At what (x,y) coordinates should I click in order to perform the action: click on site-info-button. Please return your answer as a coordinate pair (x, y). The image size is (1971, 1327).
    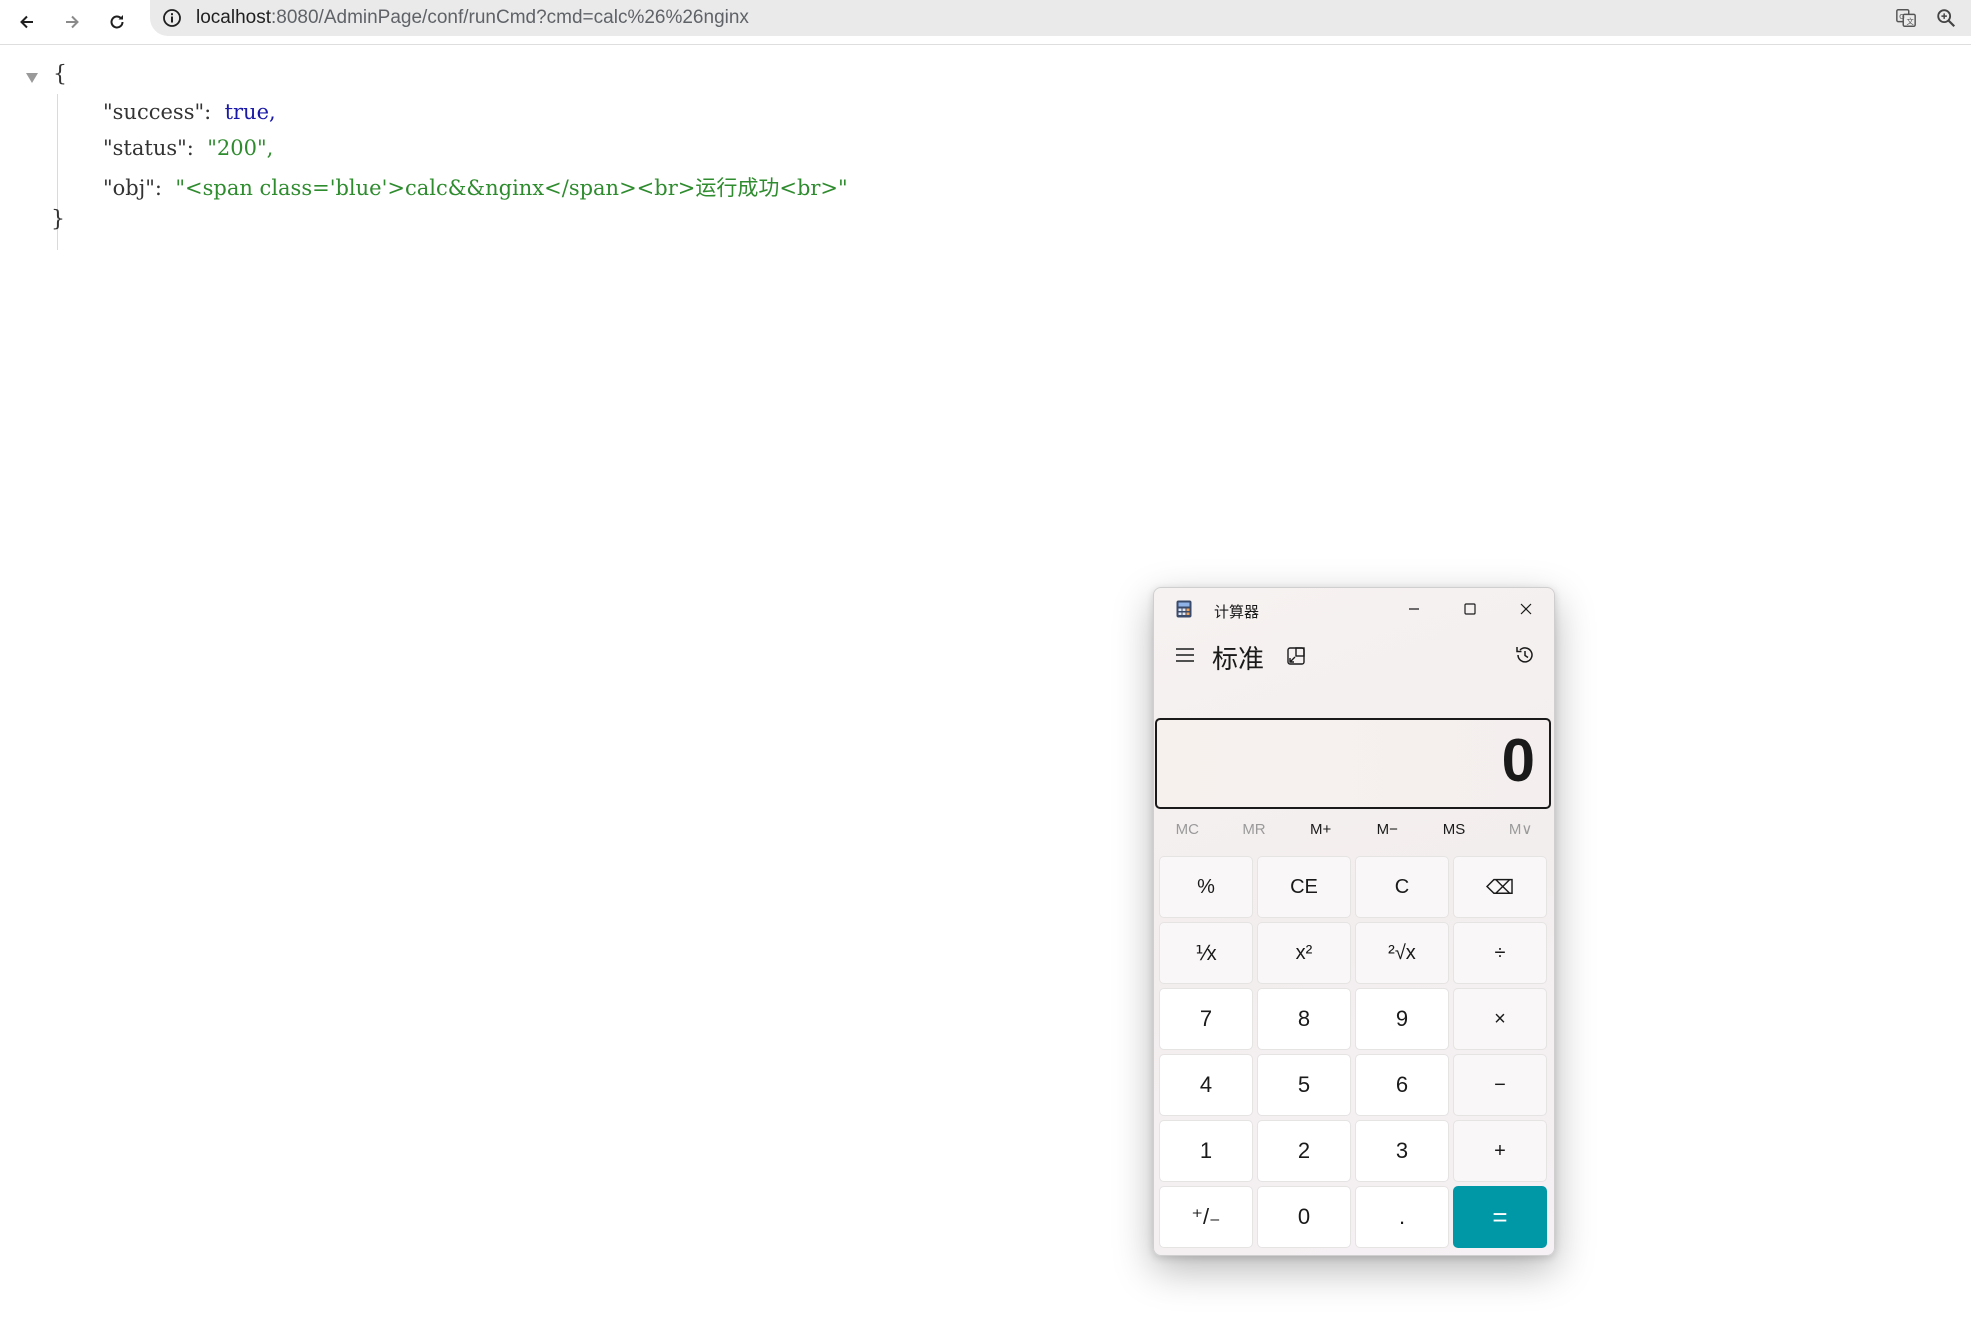
    Looking at the image, I should click on (172, 18).